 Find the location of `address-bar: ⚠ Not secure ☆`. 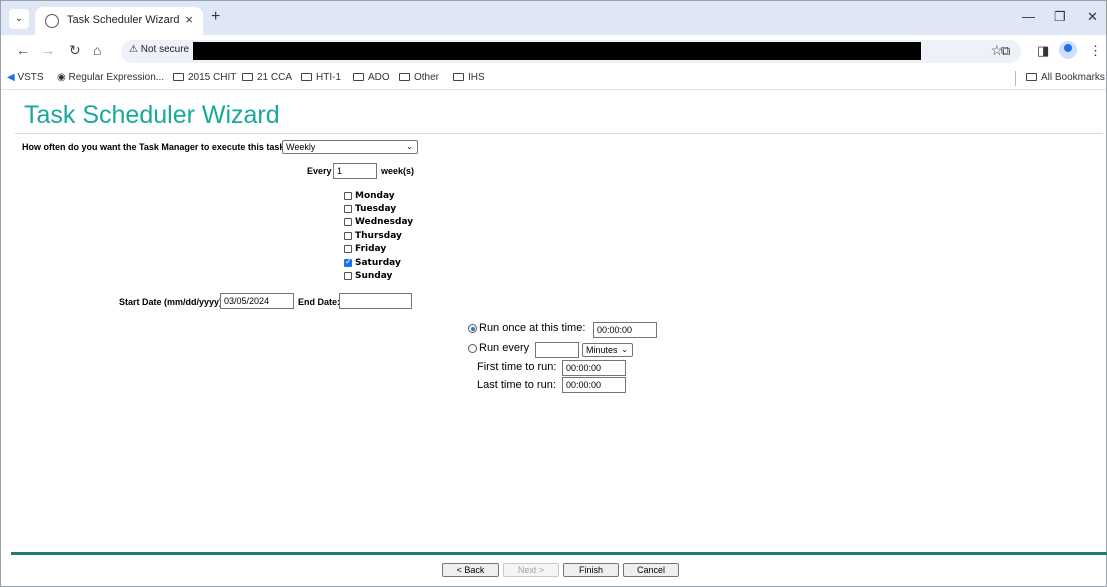

address-bar: ⚠ Not secure ☆ is located at coordinates (571, 51).